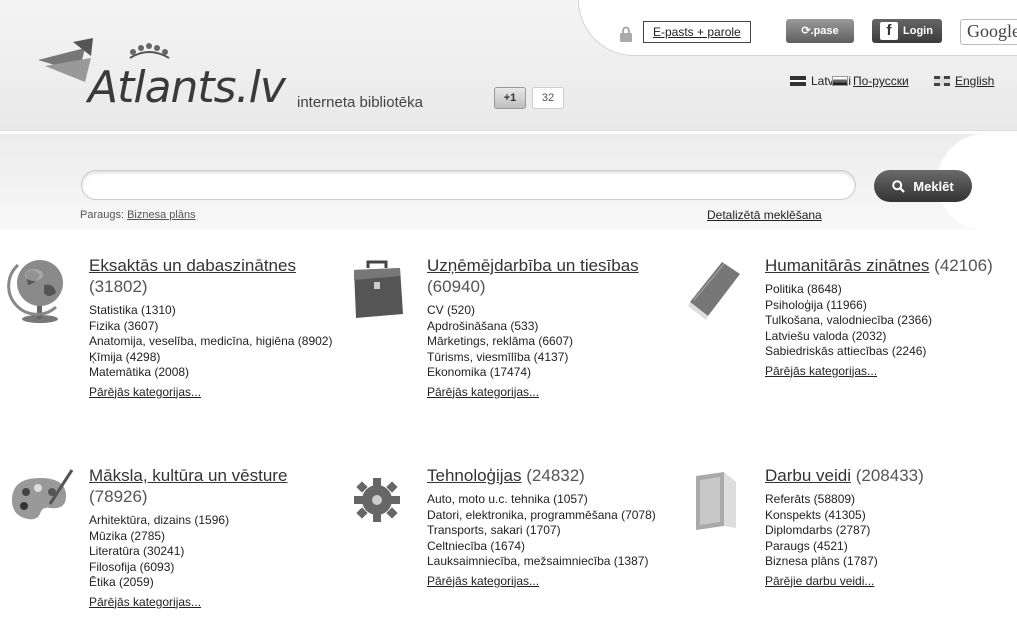 Image resolution: width=1017 pixels, height=638 pixels. What do you see at coordinates (533, 265) in the screenshot?
I see `category-title-link: Uzņēmējdarbība un tiesības` at bounding box center [533, 265].